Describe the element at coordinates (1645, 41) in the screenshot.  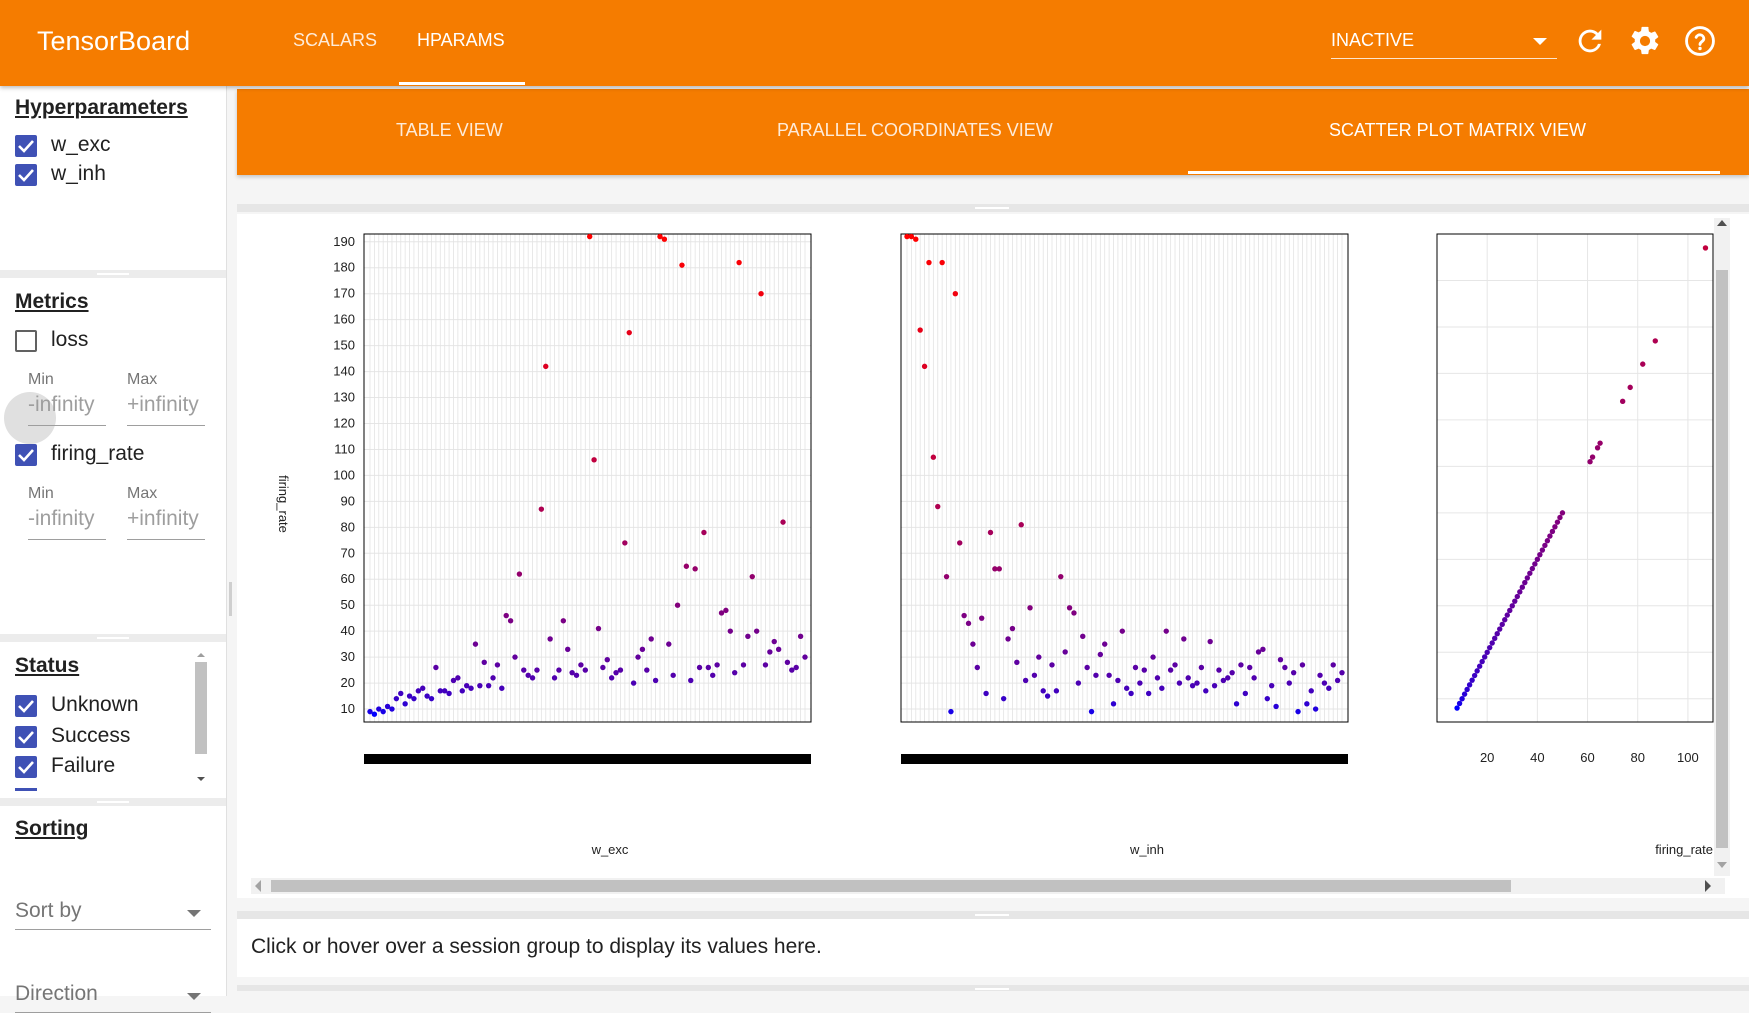
I see `gear-icon` at that location.